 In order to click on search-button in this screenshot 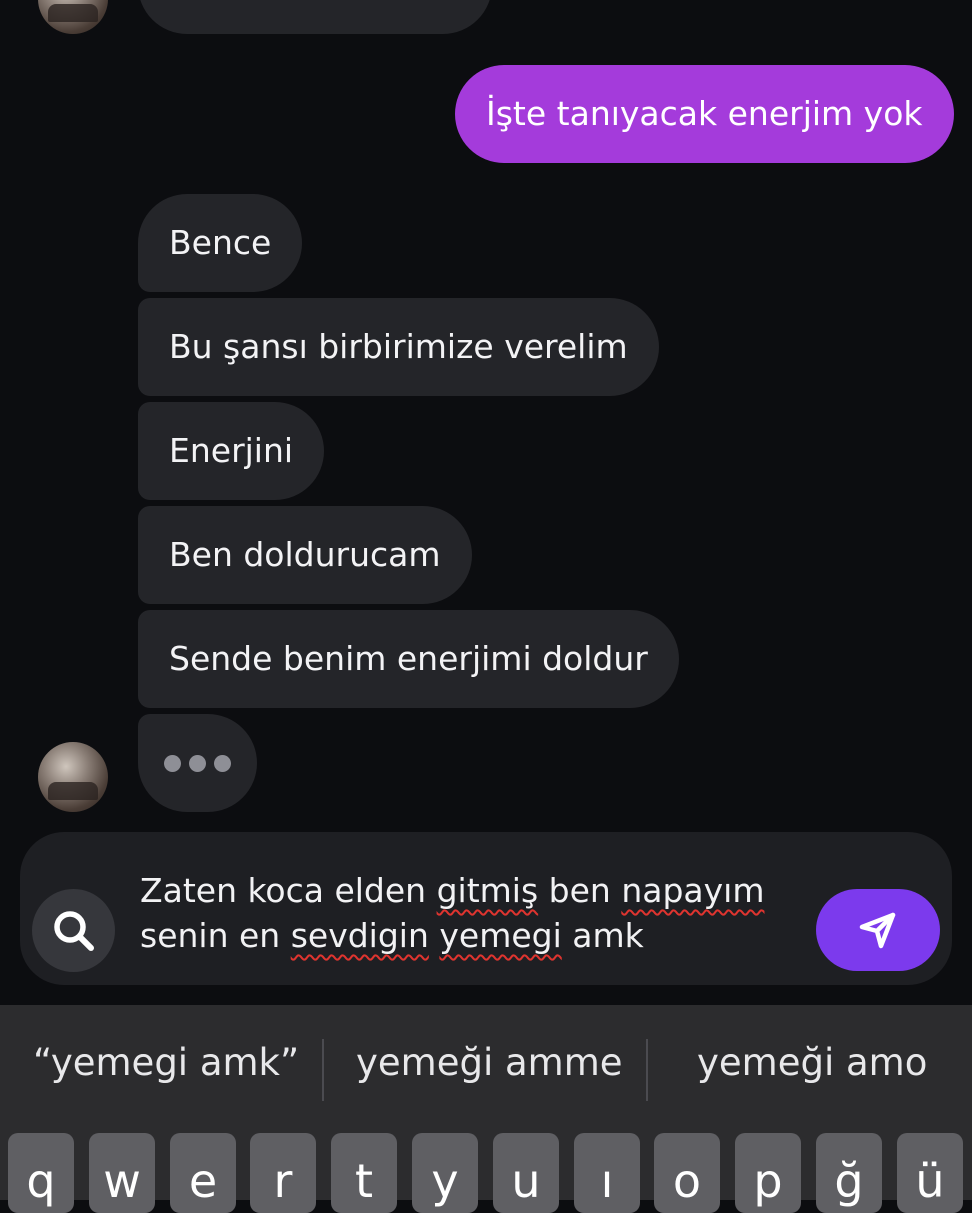, I will do `click(73, 930)`.